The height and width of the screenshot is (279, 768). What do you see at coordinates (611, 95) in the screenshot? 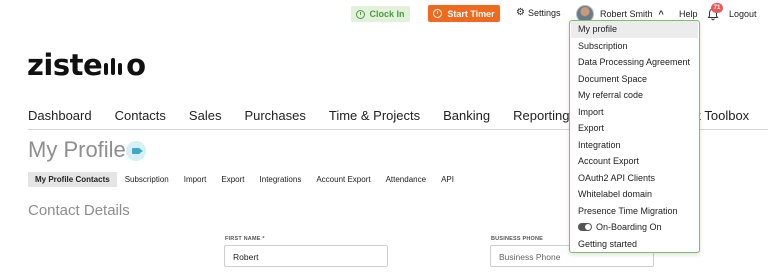
I see `menu-item-label: My referral code` at bounding box center [611, 95].